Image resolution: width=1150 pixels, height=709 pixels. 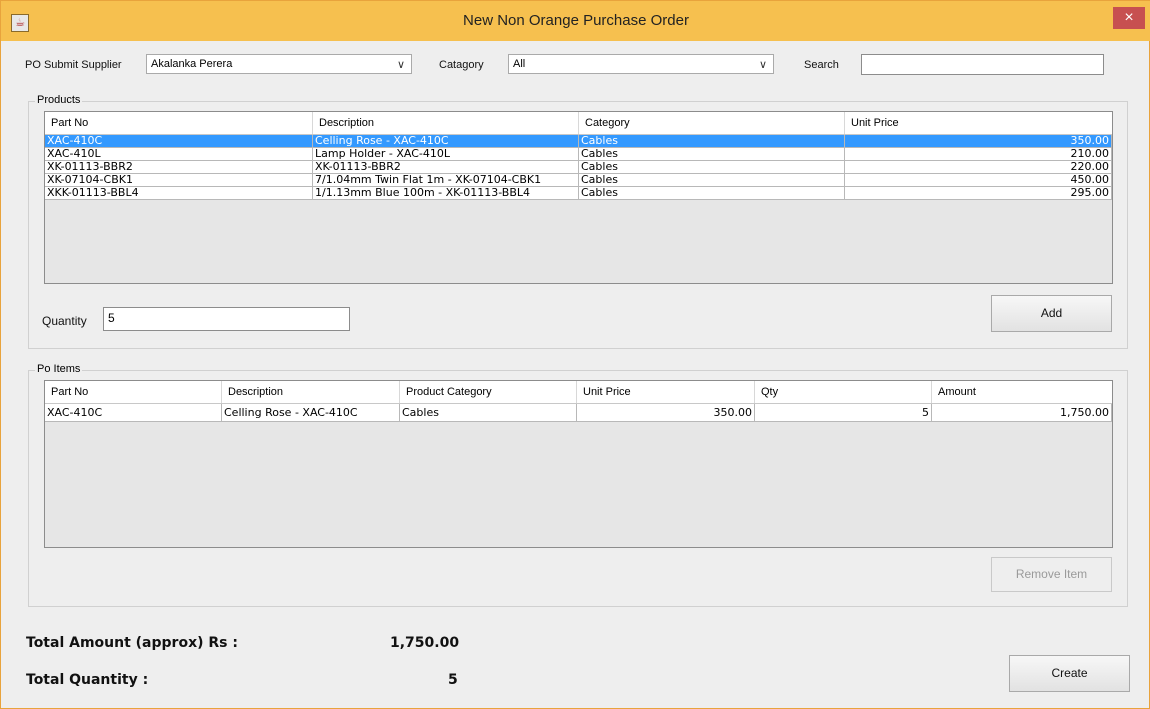 I want to click on title-bar: ☕ New Non Orange Purchase Order ×, so click(x=575, y=21).